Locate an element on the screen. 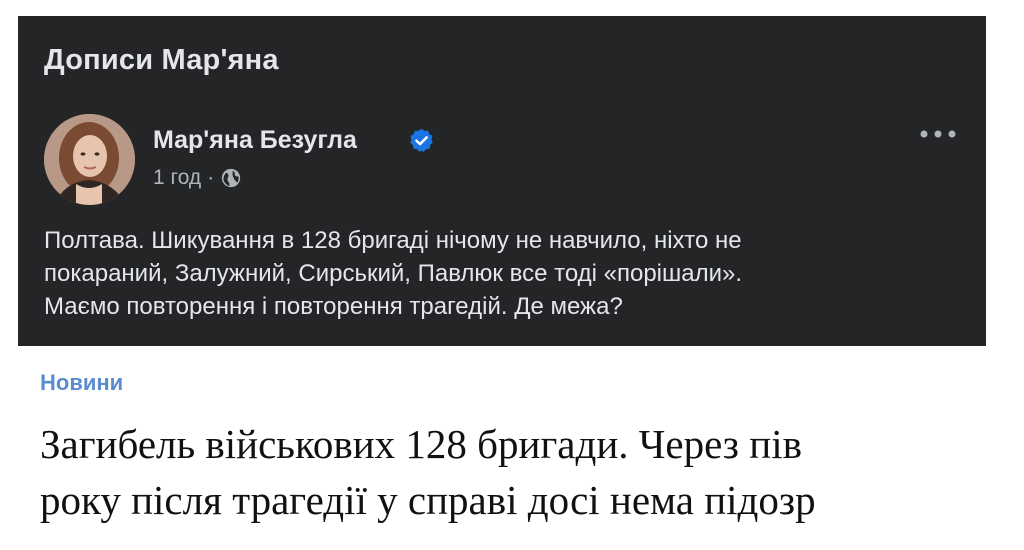 Image resolution: width=1024 pixels, height=550 pixels. verified-badge-icon is located at coordinates (421, 140).